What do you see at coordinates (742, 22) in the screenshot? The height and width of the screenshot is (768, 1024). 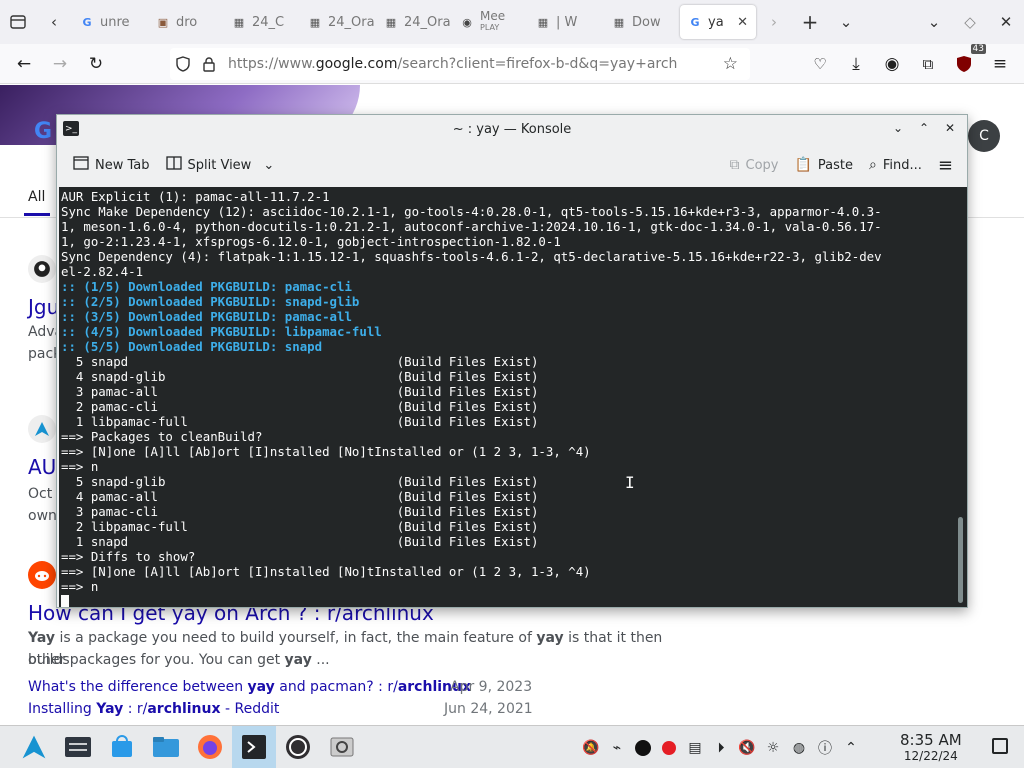 I see `close-tab-icon: ✕` at bounding box center [742, 22].